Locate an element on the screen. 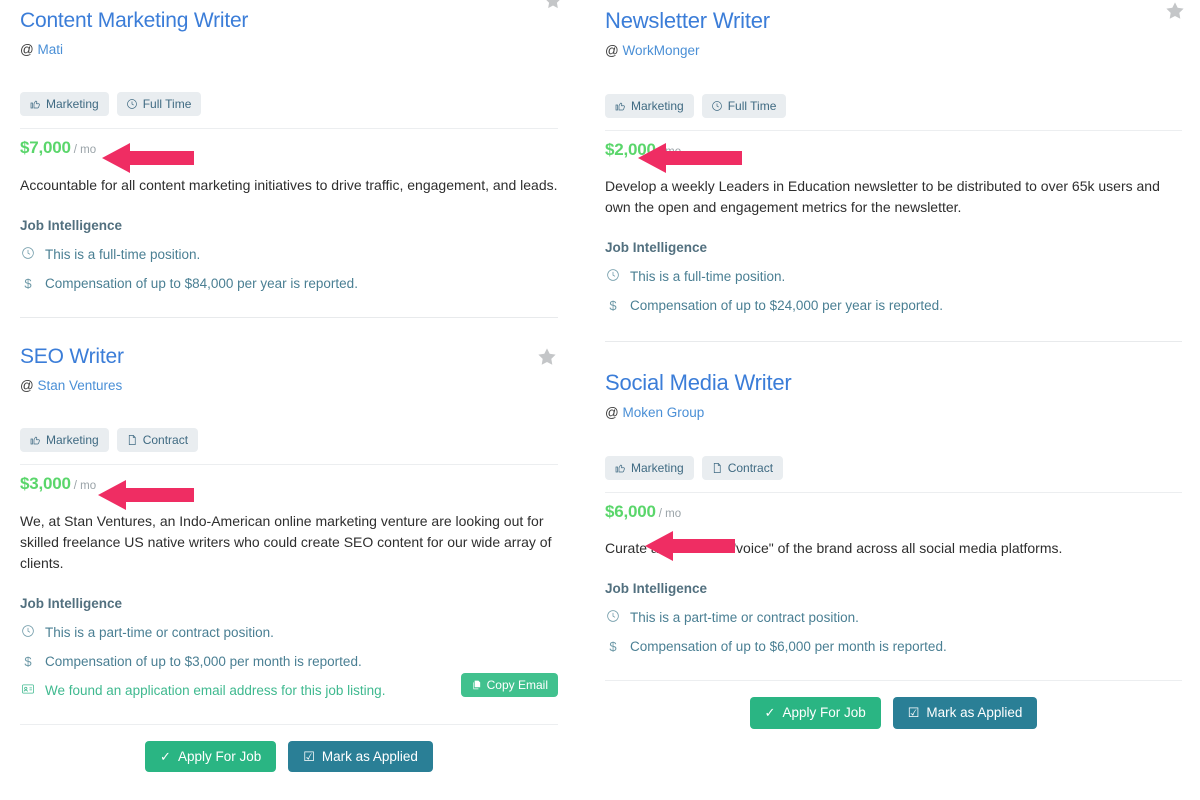  salary-period: / mo is located at coordinates (85, 150).